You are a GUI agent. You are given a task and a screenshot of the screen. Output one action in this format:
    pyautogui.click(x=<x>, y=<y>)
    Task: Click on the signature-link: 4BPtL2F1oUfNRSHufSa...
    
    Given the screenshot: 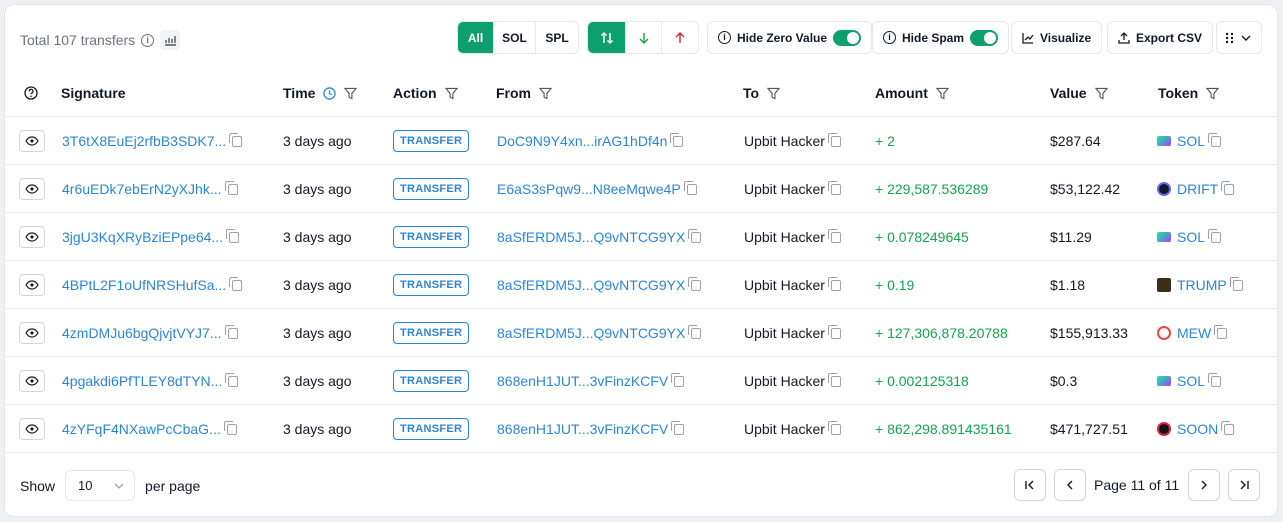 What is the action you would take?
    pyautogui.click(x=144, y=285)
    